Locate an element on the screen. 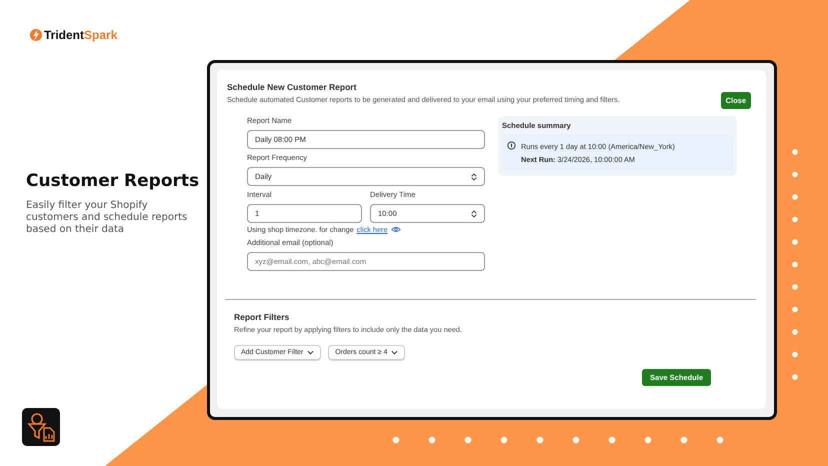 The image size is (828, 466). spark-logo-icon is located at coordinates (36, 35).